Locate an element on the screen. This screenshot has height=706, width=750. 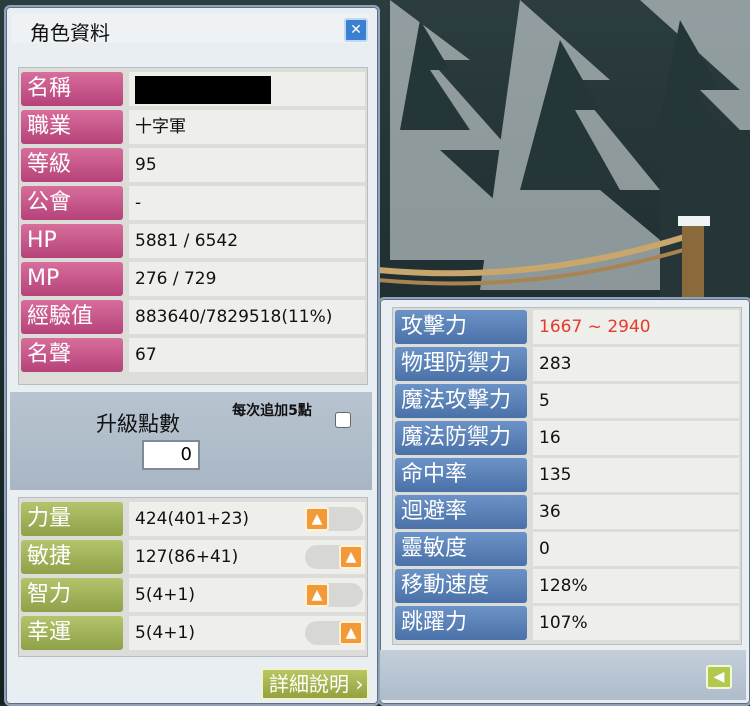
detail-label: 魔法攻擊力 is located at coordinates (461, 401).